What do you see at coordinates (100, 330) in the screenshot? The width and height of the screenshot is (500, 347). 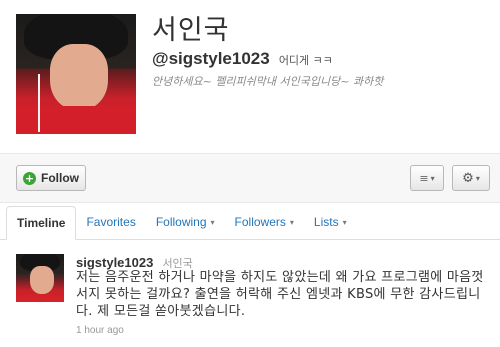 I see `tweet-timestamp: 1 hour ago` at bounding box center [100, 330].